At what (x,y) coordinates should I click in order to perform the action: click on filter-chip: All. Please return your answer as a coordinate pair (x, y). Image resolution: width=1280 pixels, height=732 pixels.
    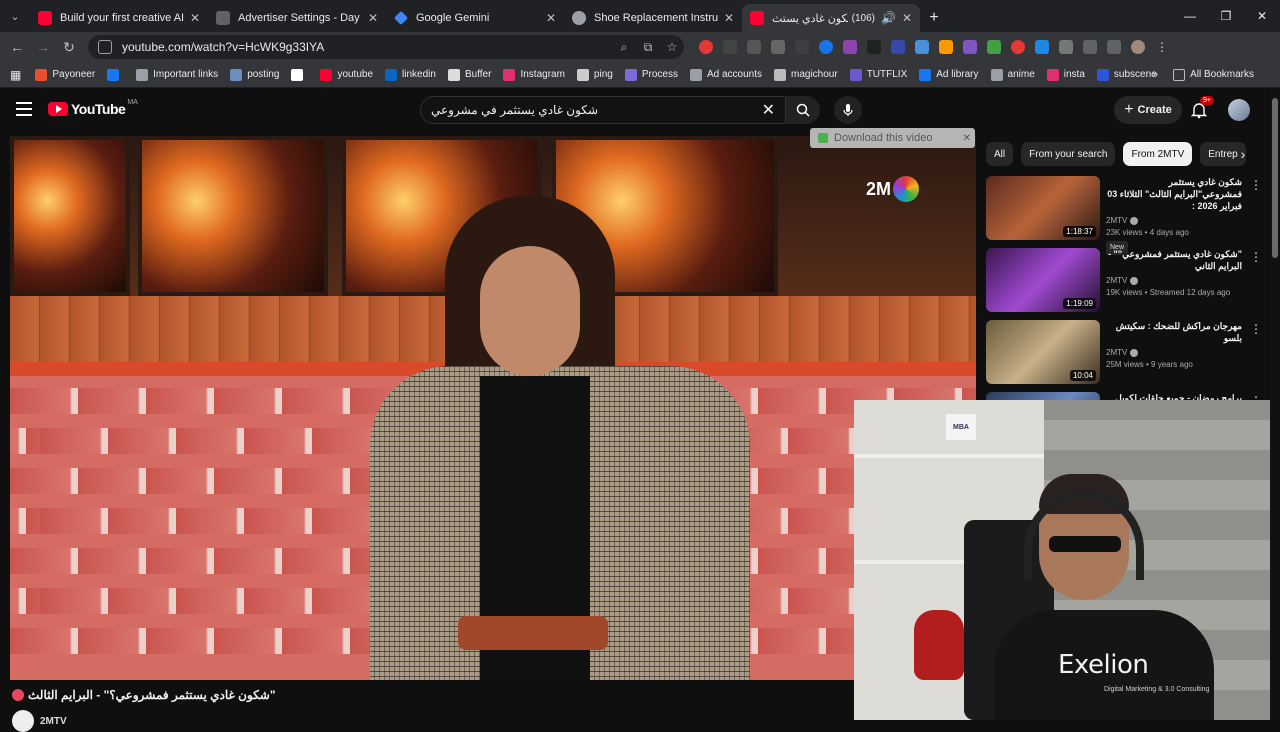
    Looking at the image, I should click on (1000, 154).